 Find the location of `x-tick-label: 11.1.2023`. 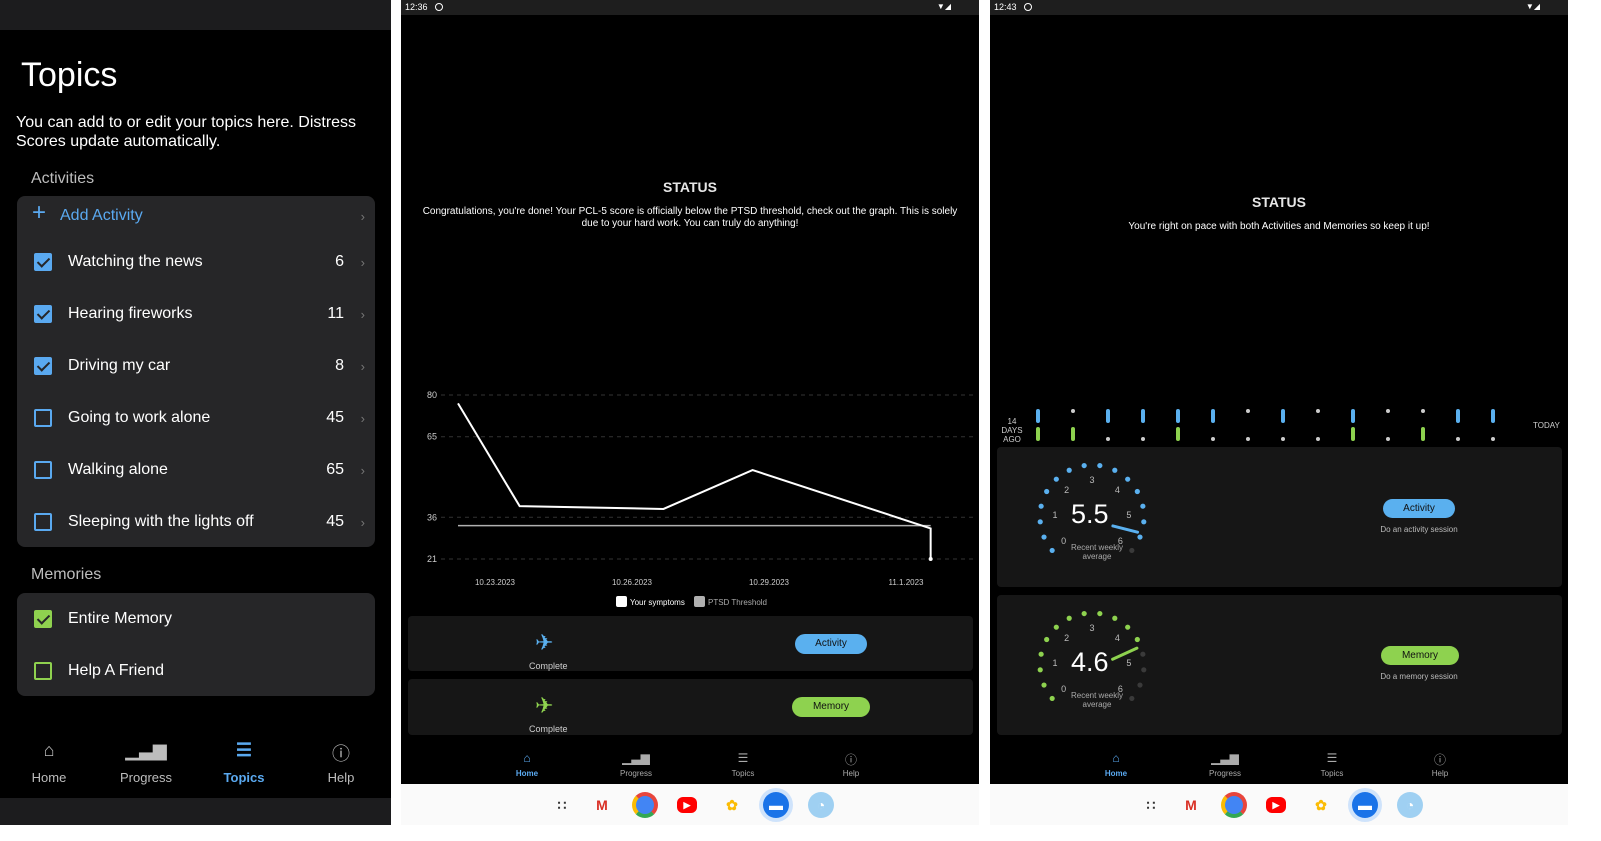

x-tick-label: 11.1.2023 is located at coordinates (907, 582).